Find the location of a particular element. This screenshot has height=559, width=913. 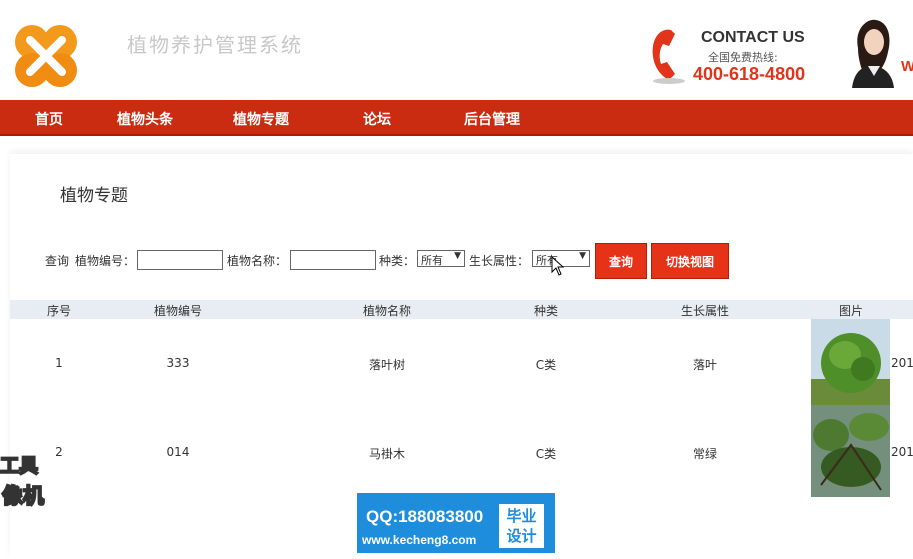

plant-name-input is located at coordinates (333, 260).